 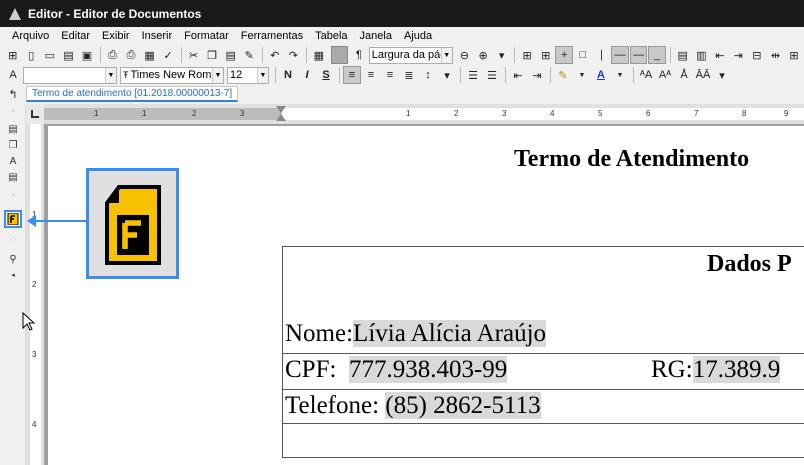 I want to click on paint-brush-icon: ⚲, so click(x=13, y=259).